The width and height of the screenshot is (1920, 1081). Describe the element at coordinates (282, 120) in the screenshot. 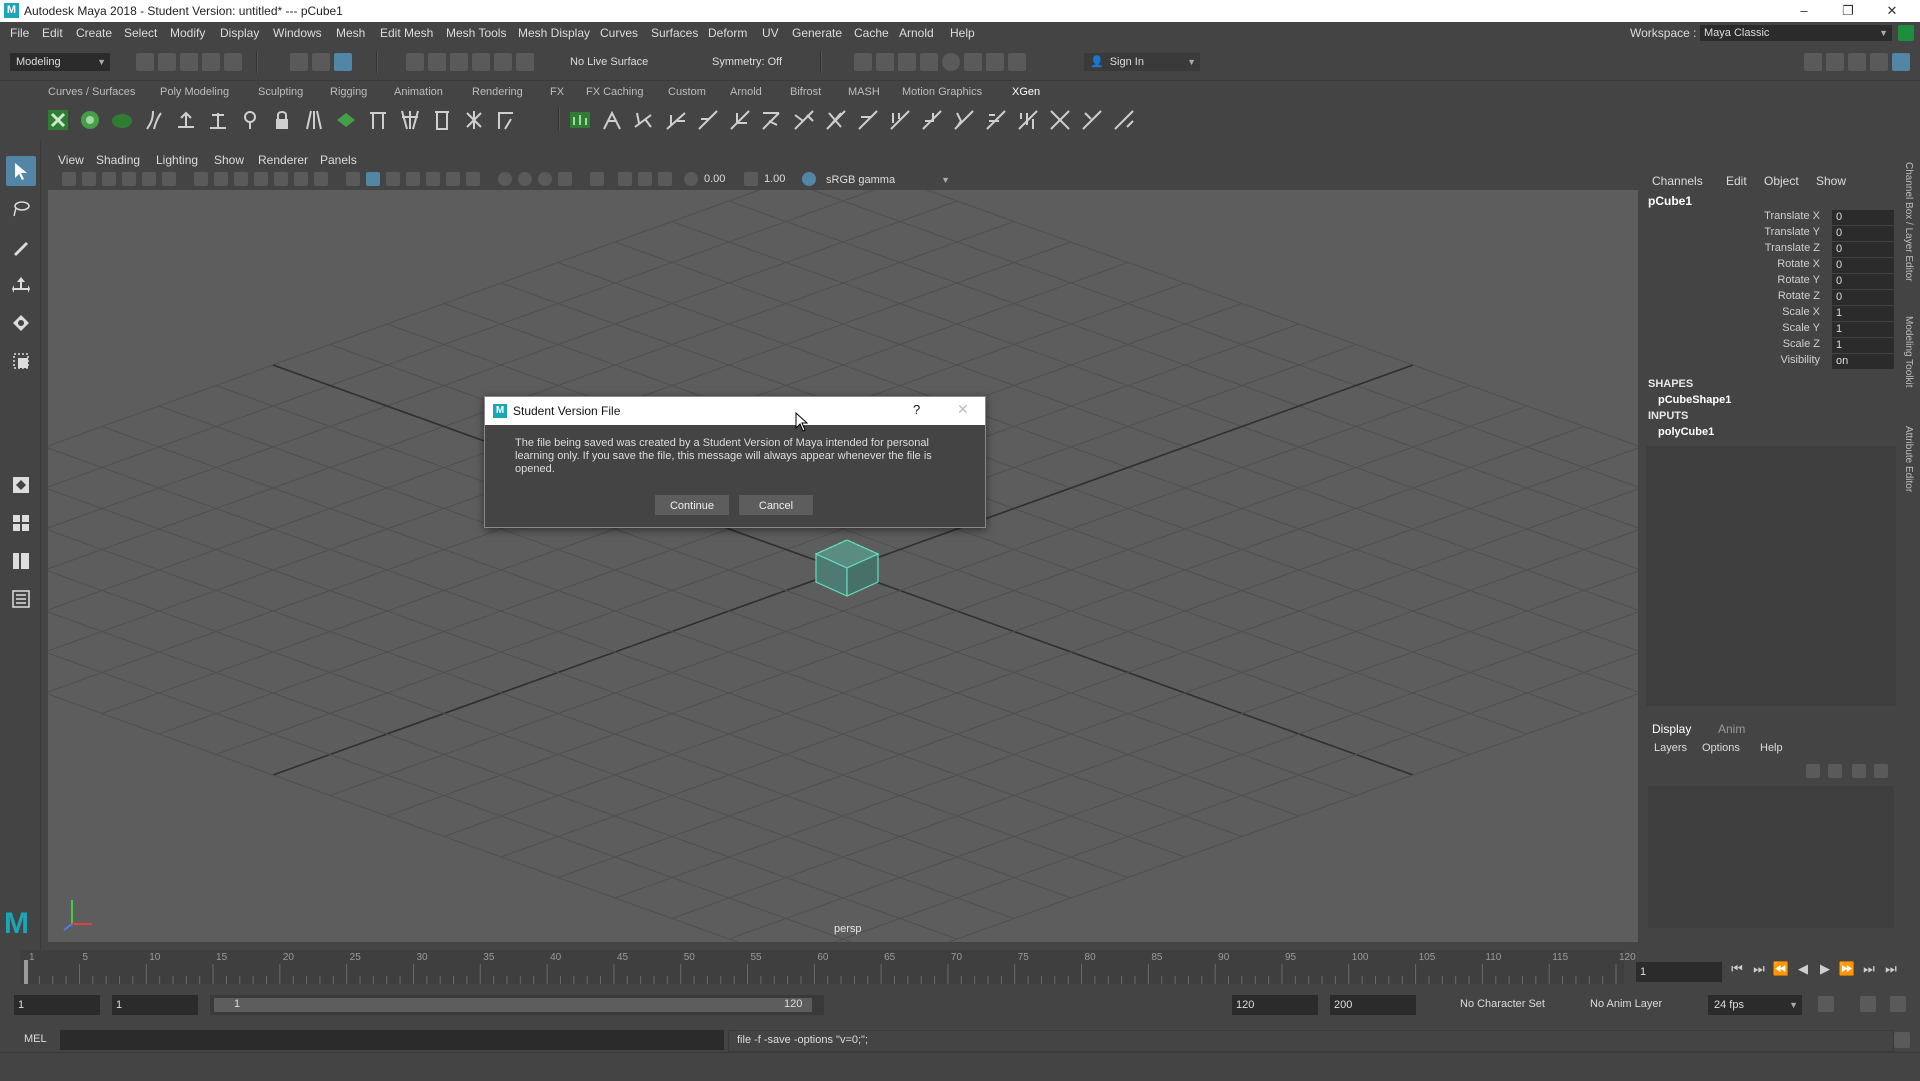

I see `lock-length-icon` at that location.